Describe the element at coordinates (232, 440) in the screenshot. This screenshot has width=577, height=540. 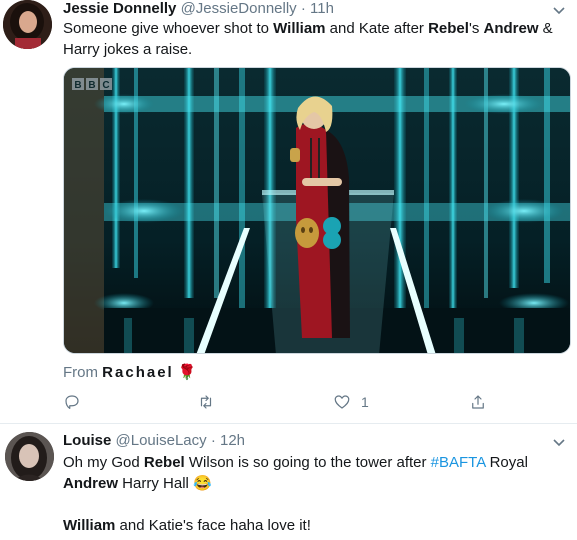
I see `timestamp: 12h` at that location.